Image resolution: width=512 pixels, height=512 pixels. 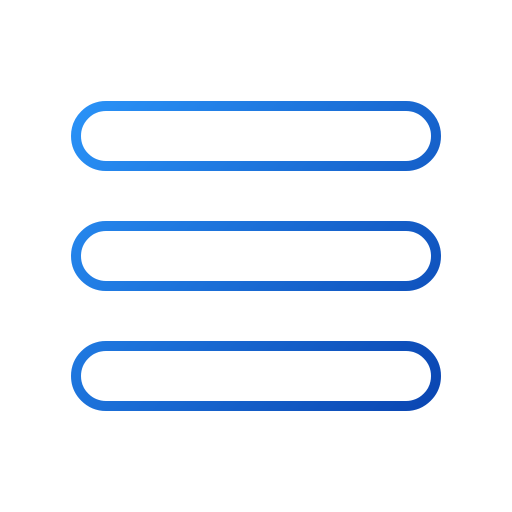 What do you see at coordinates (256, 136) in the screenshot?
I see `menu-bar-top` at bounding box center [256, 136].